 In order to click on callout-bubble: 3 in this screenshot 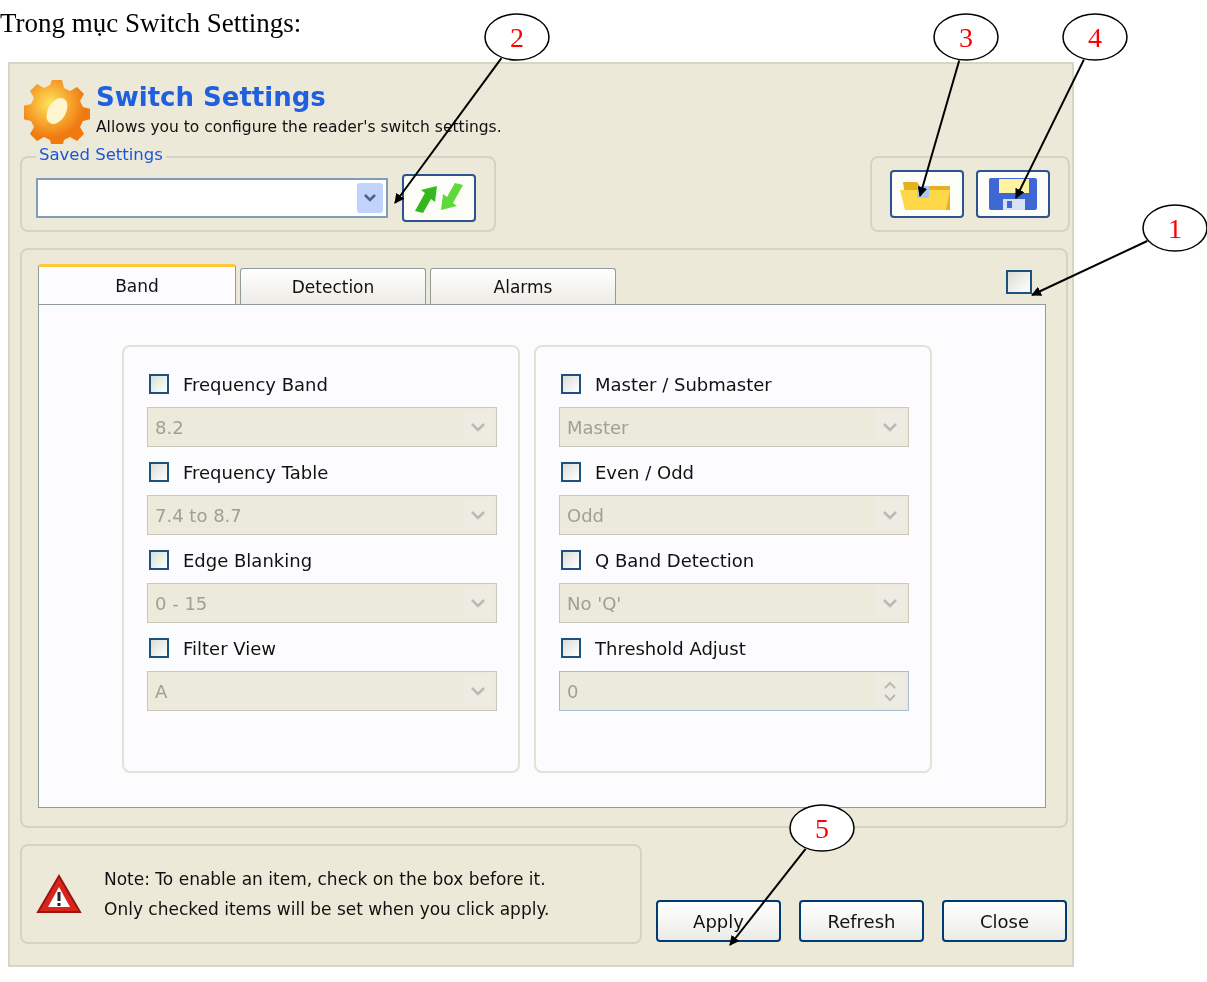, I will do `click(966, 37)`.